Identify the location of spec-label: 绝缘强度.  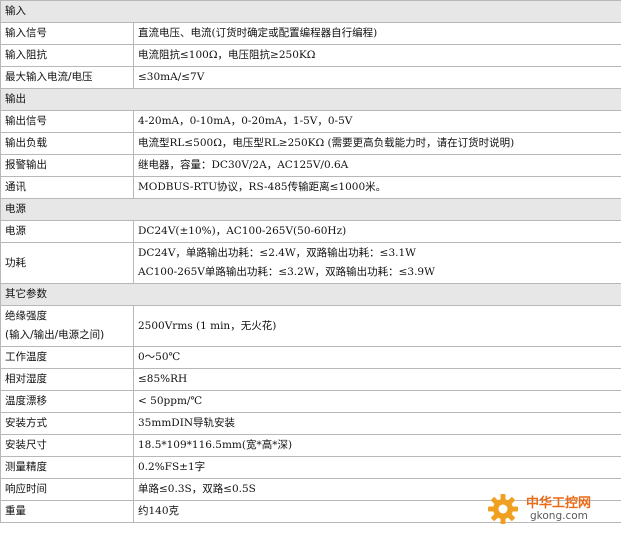
(26, 316).